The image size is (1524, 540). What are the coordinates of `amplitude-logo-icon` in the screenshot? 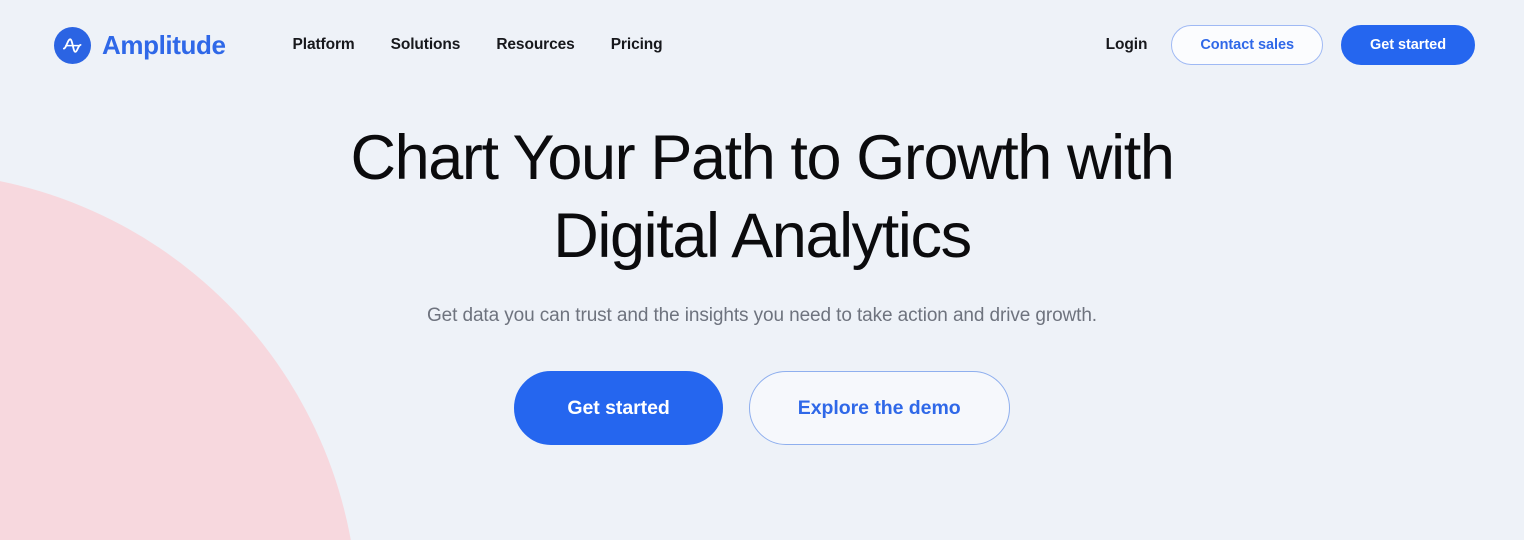 It's located at (72, 45).